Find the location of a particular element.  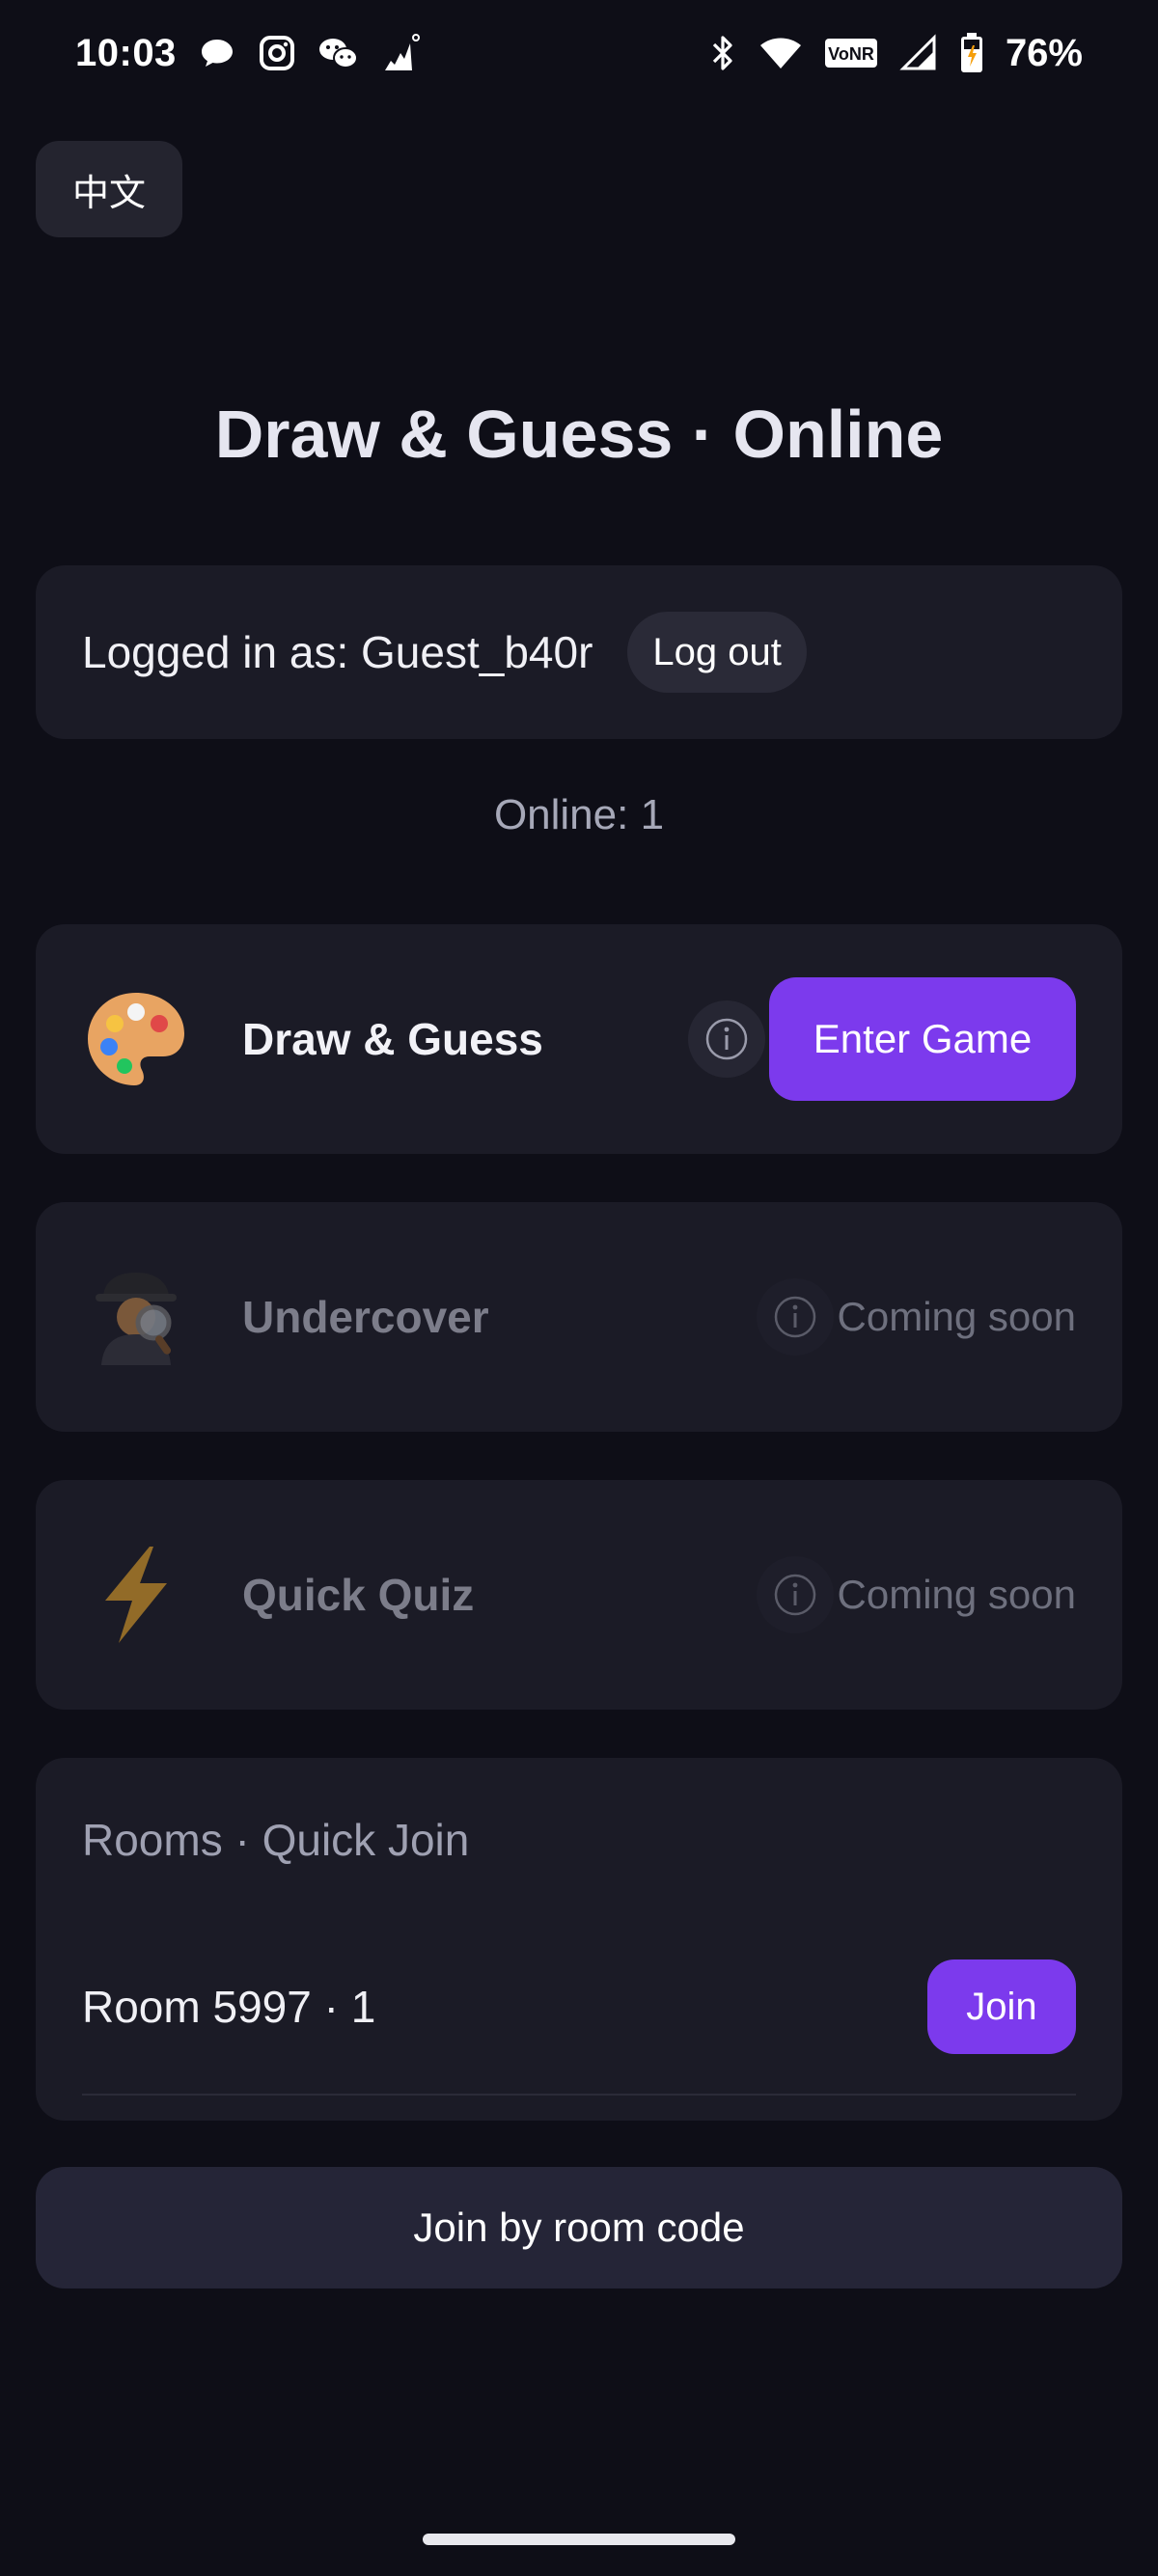

battery-percent: 76% is located at coordinates (1044, 52).